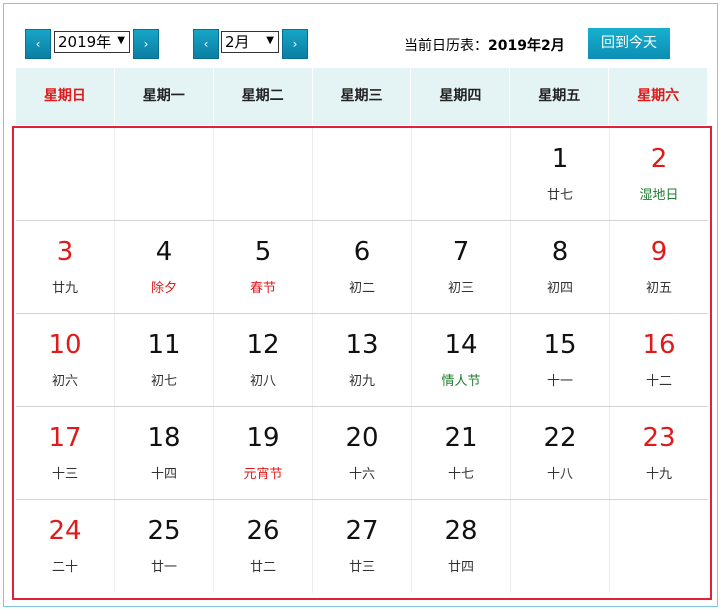  Describe the element at coordinates (65, 252) in the screenshot. I see `day-number: 3` at that location.